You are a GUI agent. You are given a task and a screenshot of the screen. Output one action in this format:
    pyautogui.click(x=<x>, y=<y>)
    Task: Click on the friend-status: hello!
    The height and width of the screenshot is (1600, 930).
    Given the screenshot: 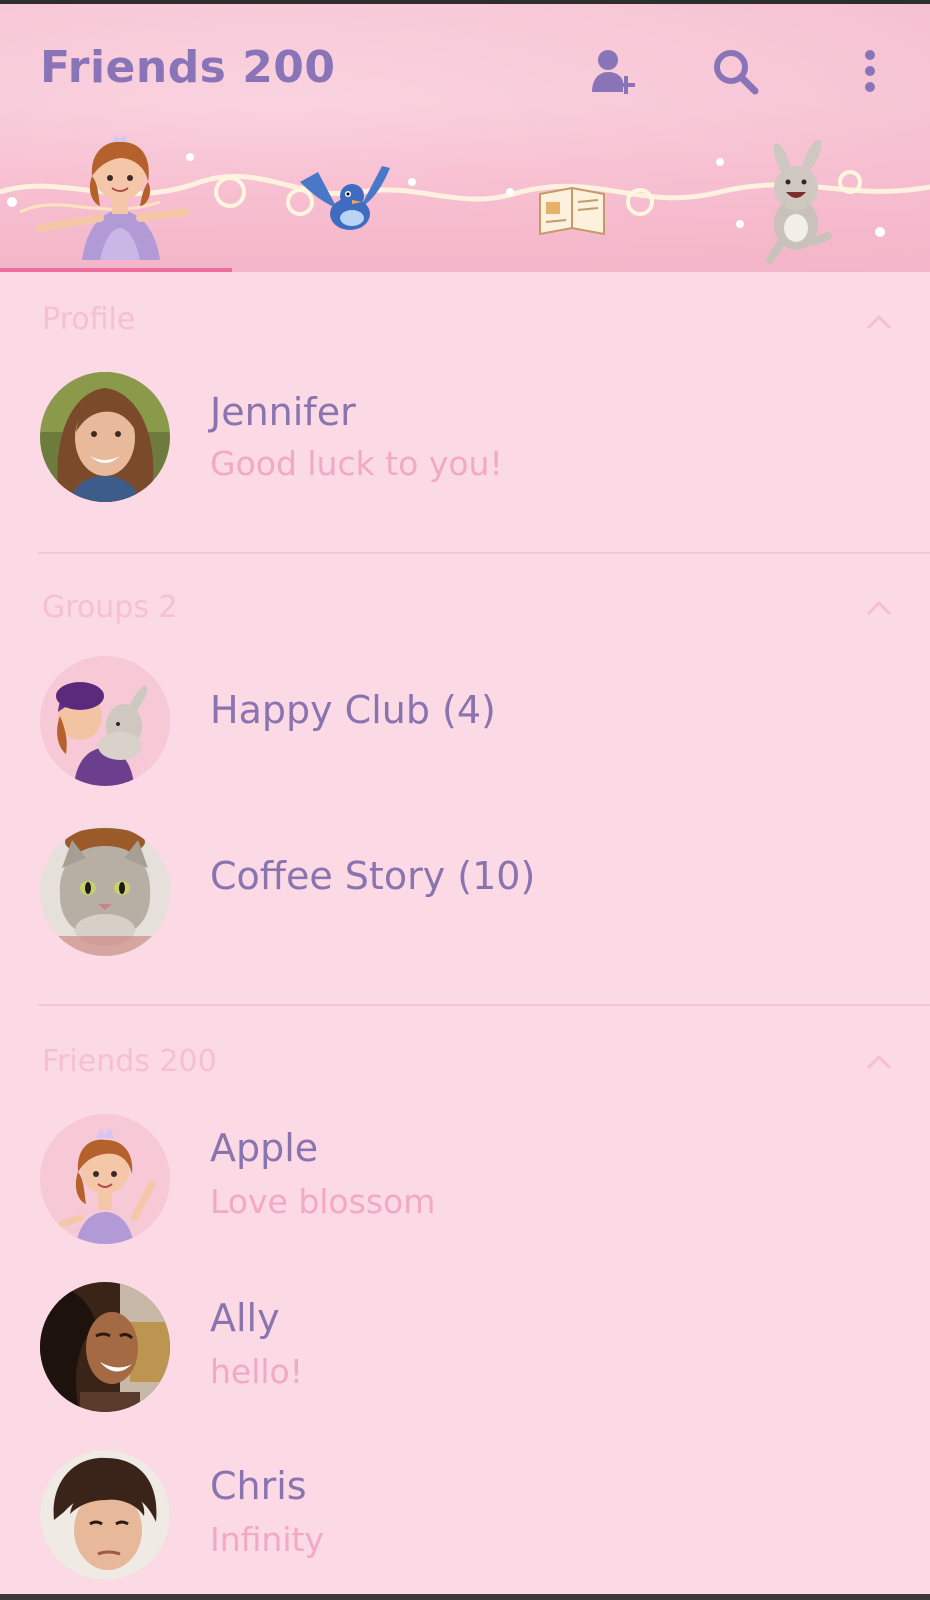 What is the action you would take?
    pyautogui.click(x=256, y=1371)
    